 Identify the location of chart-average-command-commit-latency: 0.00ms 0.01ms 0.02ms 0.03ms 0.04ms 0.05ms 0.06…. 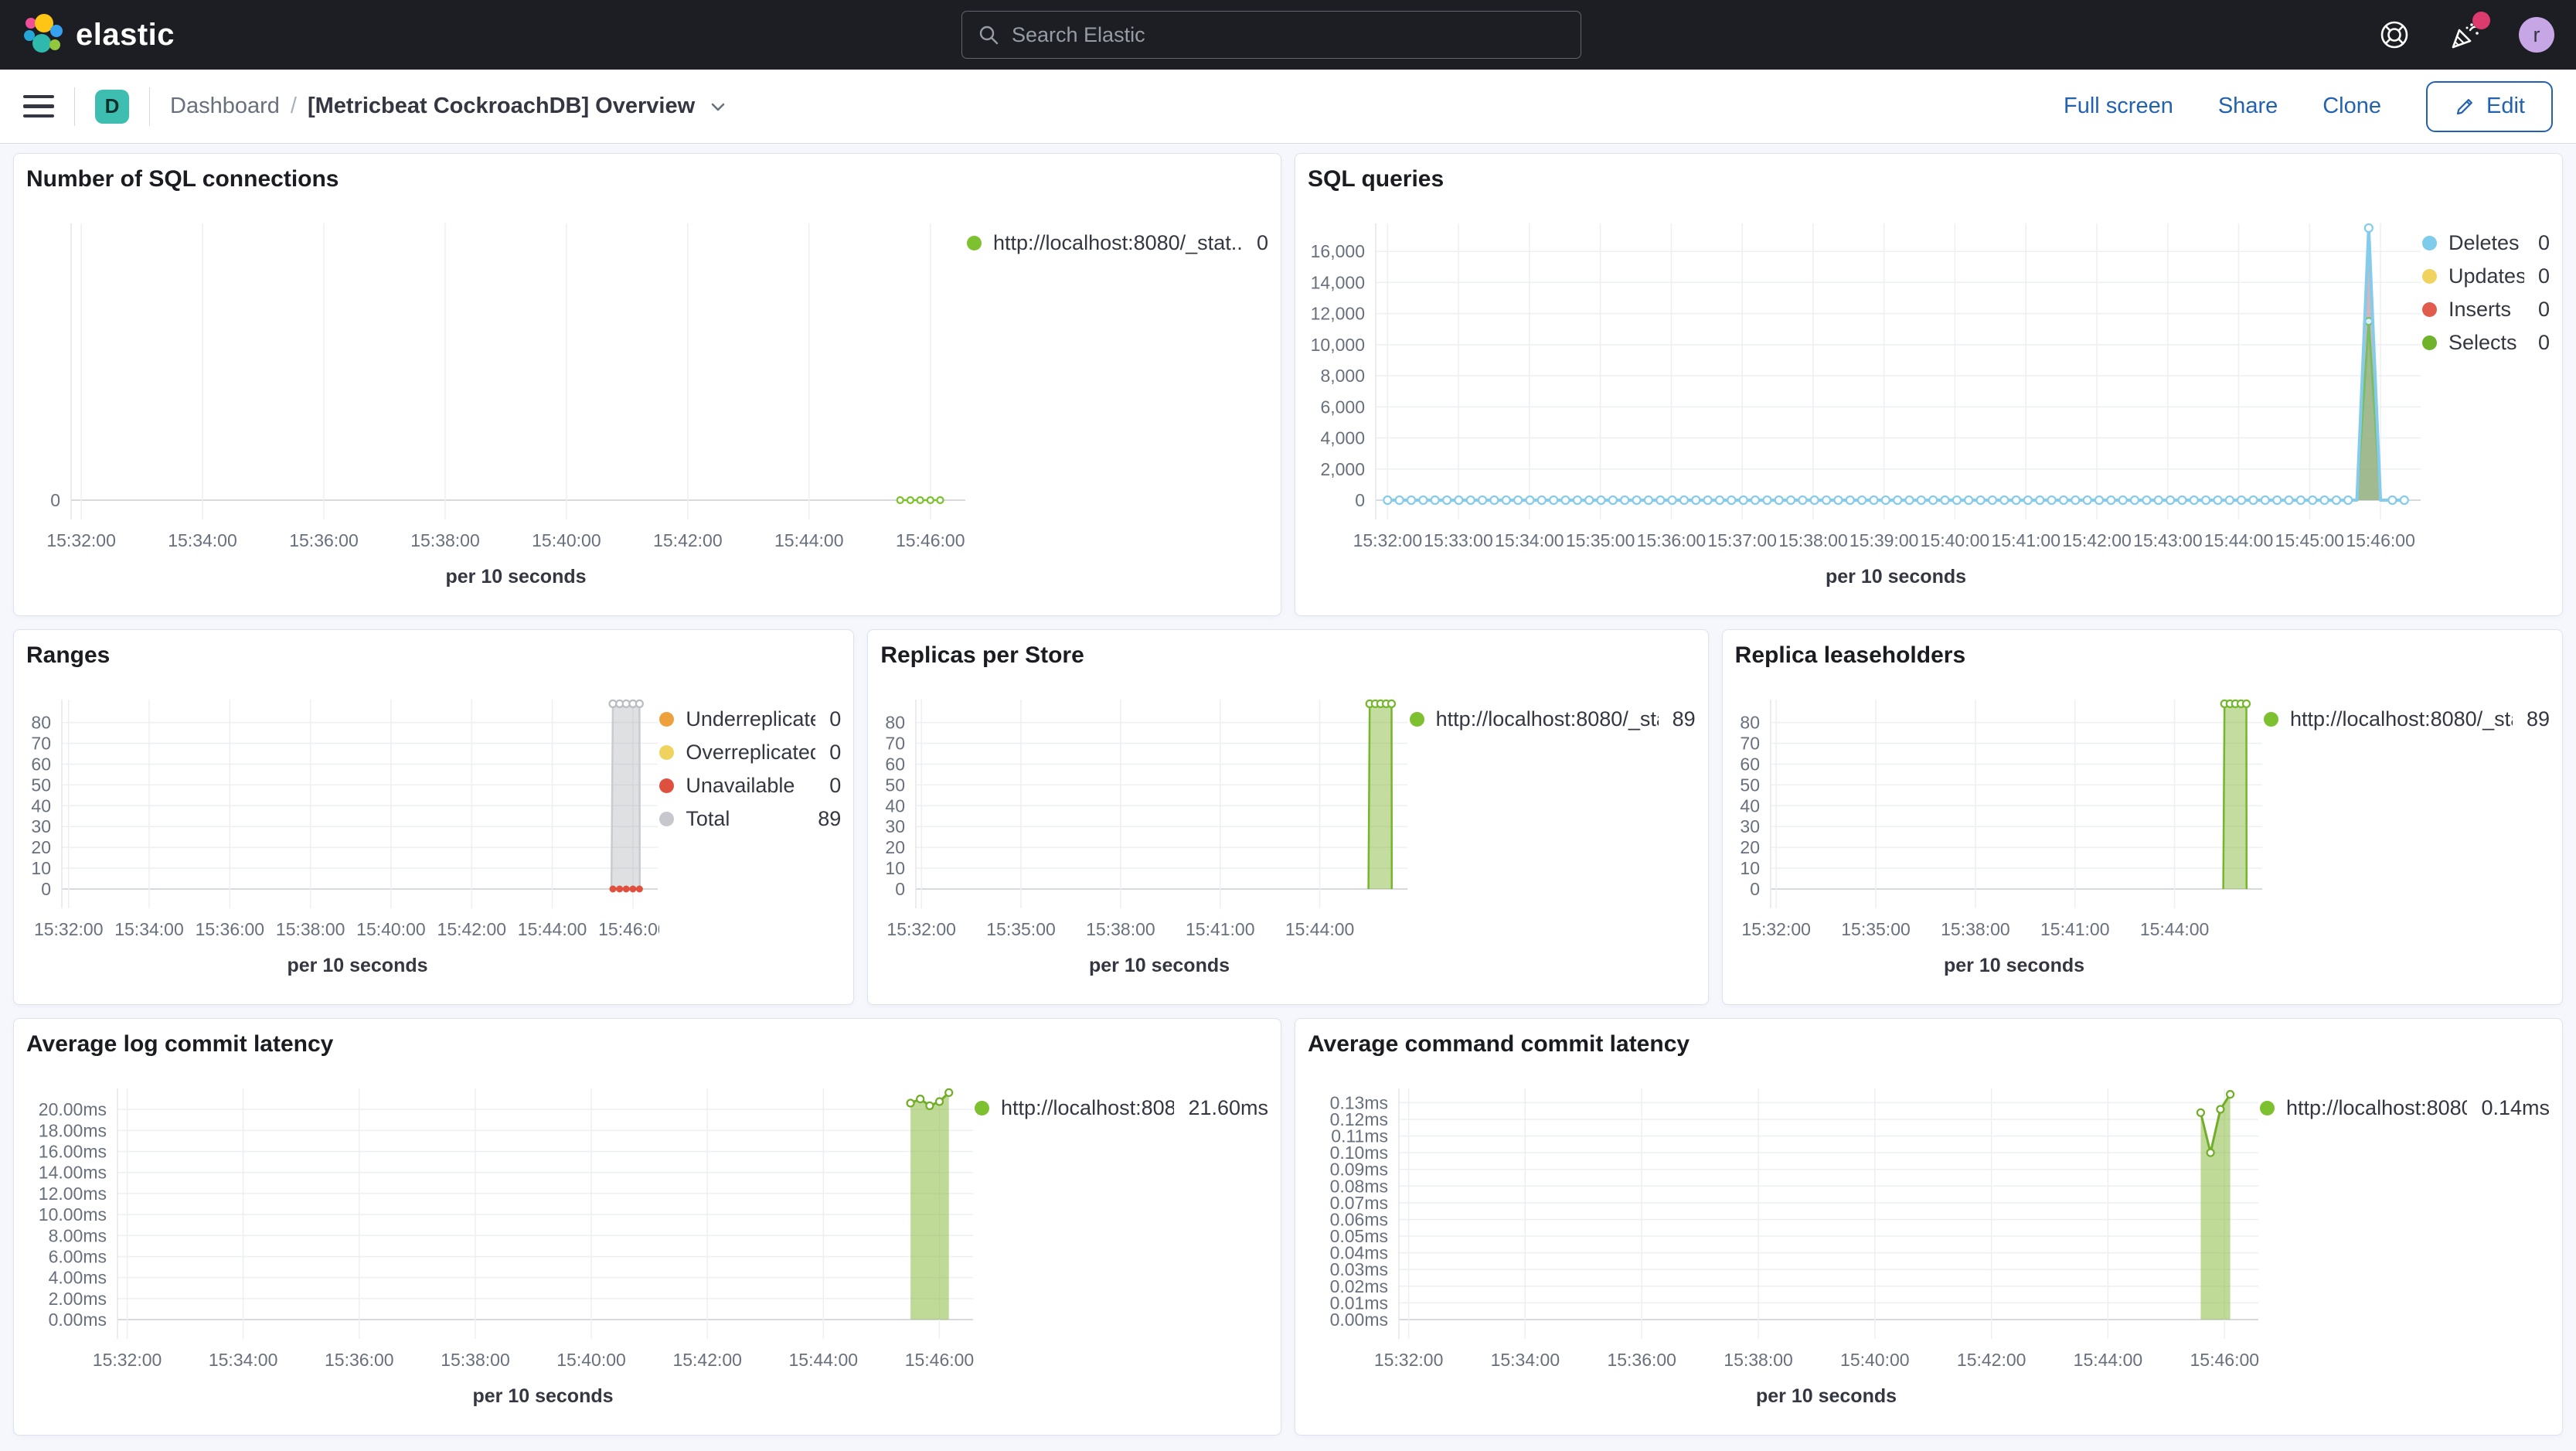
(1784, 1243).